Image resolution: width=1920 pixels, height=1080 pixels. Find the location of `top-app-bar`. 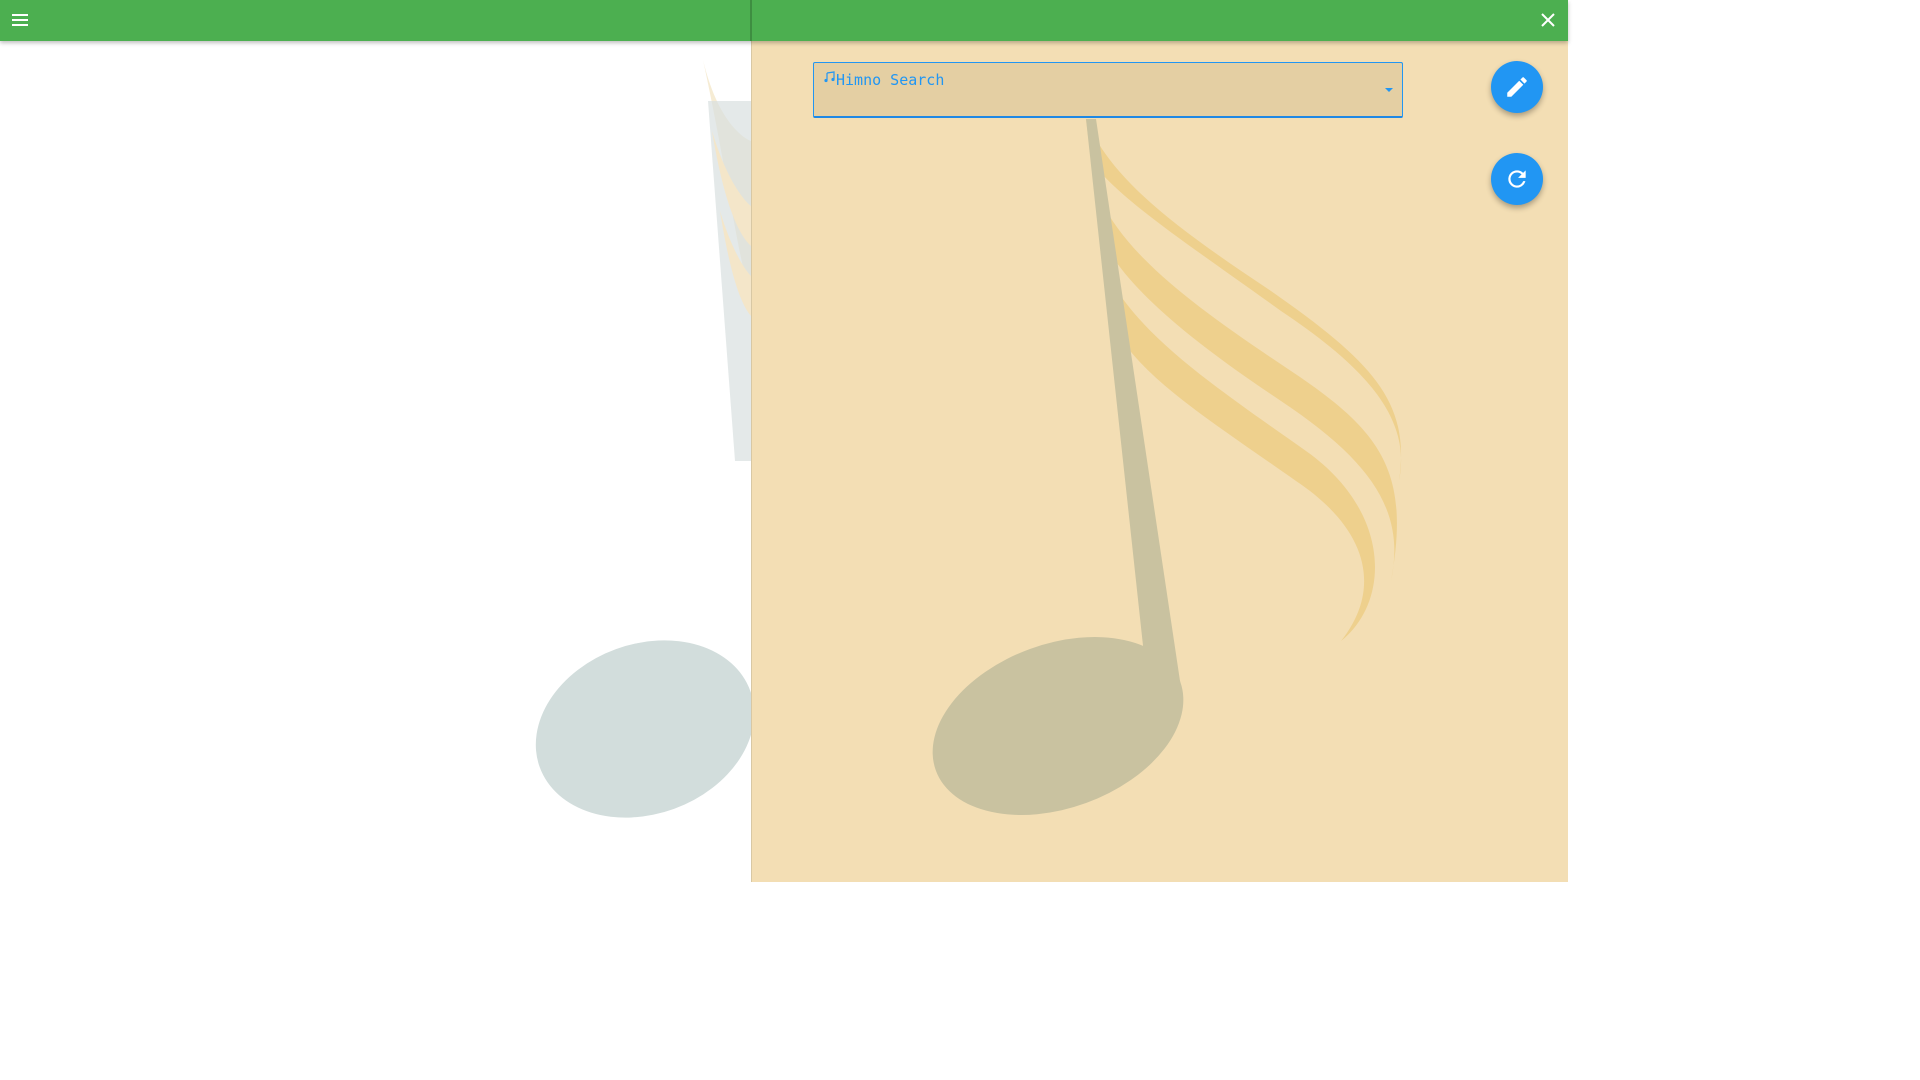

top-app-bar is located at coordinates (784, 20).